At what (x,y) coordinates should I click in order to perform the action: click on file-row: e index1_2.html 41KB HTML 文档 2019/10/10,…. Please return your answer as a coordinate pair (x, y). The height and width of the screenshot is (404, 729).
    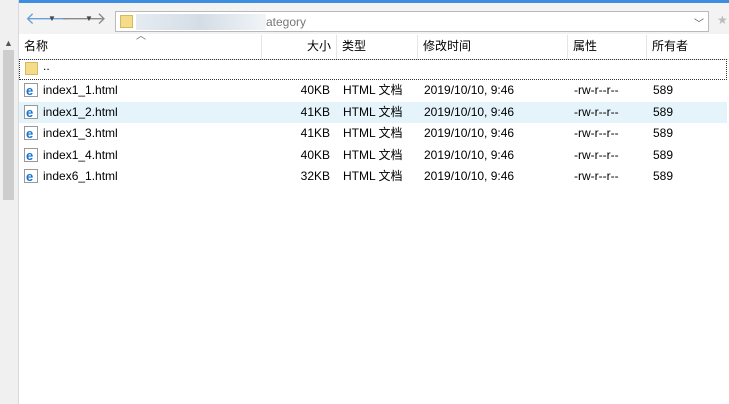
    Looking at the image, I should click on (373, 112).